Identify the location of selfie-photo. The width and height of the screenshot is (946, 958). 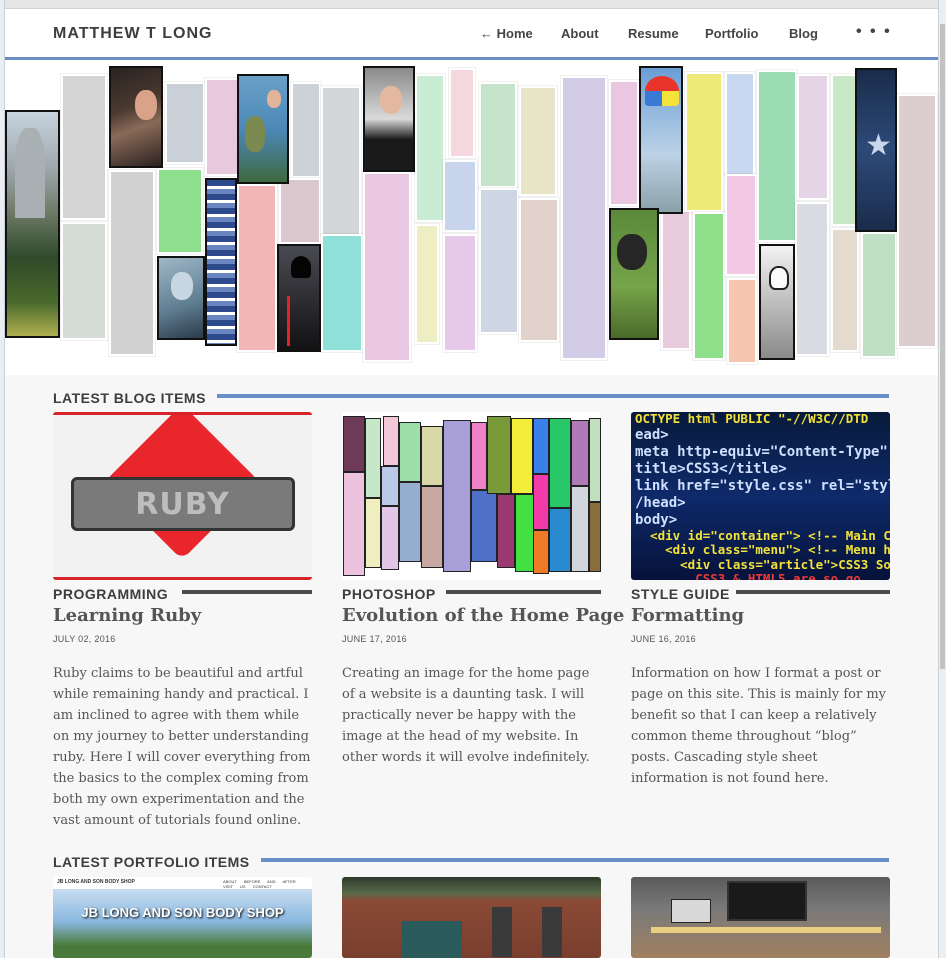
(136, 117).